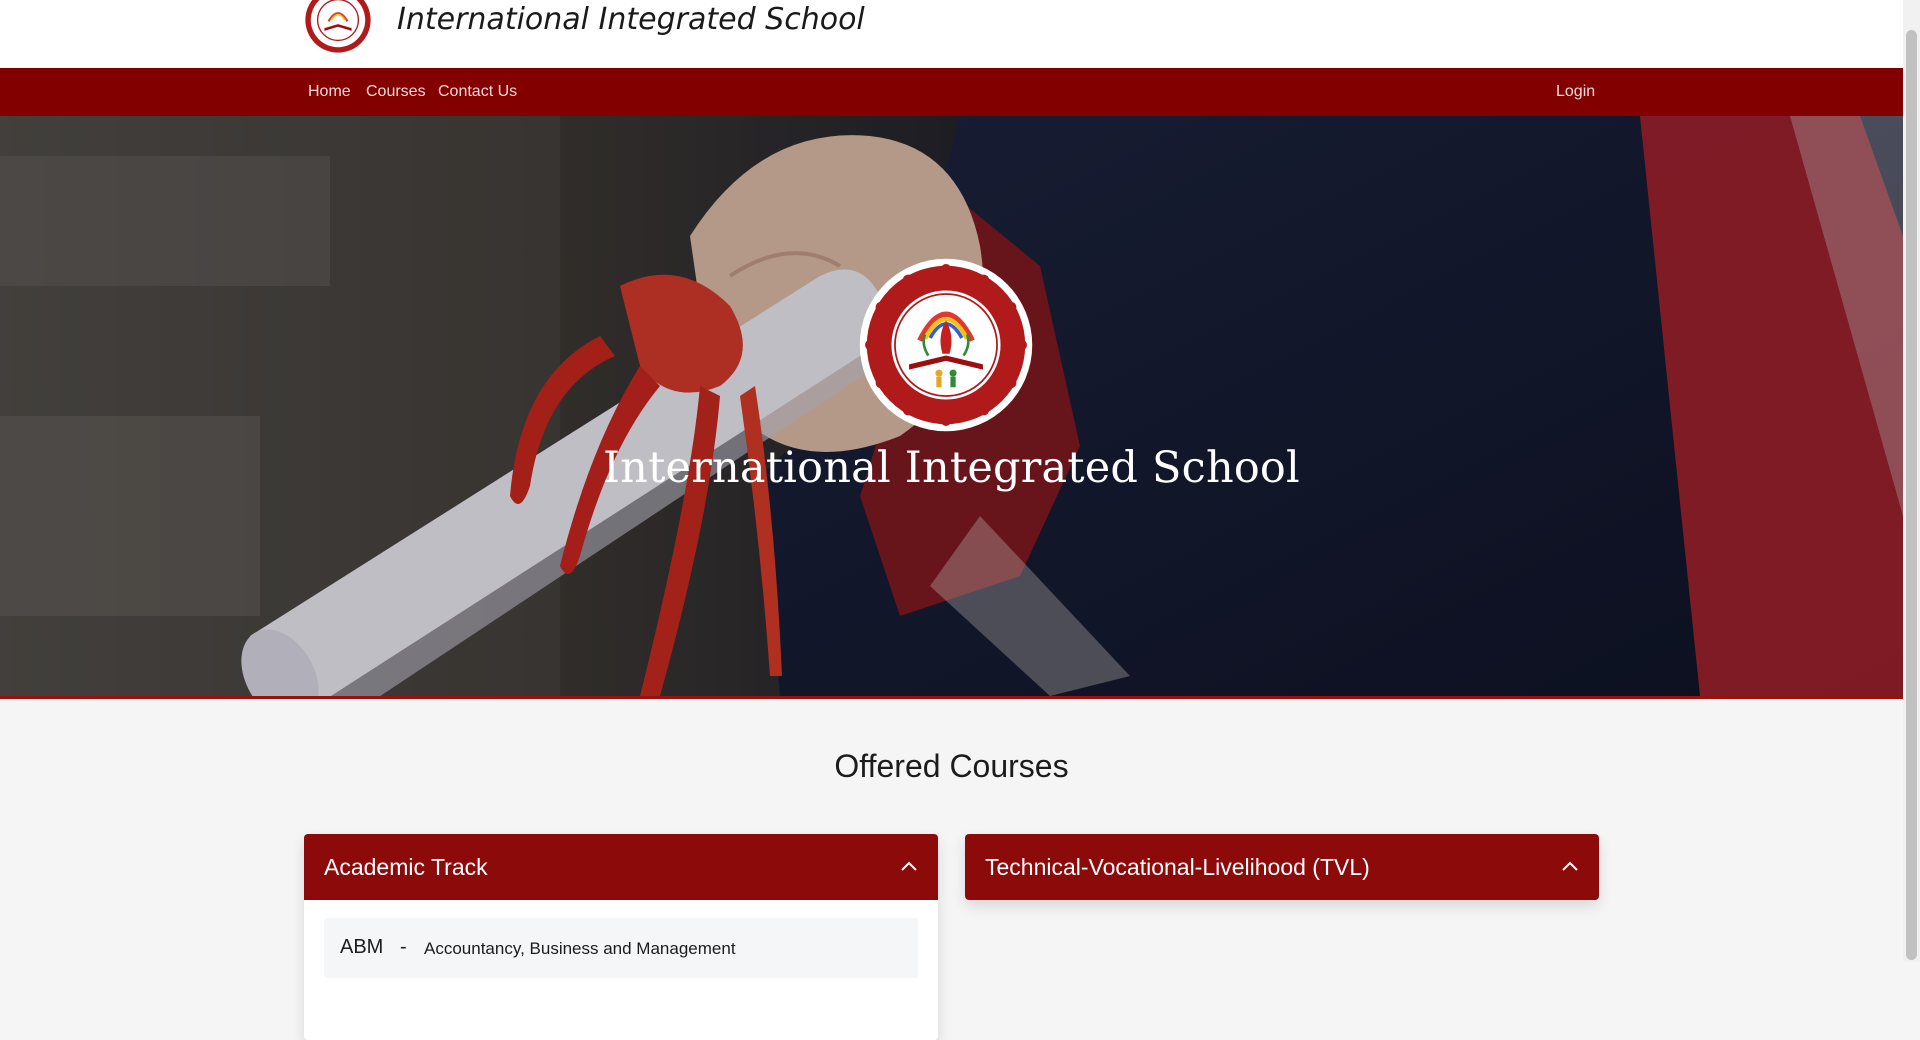  Describe the element at coordinates (951, 468) in the screenshot. I see `hero-title: International Integrated School` at that location.